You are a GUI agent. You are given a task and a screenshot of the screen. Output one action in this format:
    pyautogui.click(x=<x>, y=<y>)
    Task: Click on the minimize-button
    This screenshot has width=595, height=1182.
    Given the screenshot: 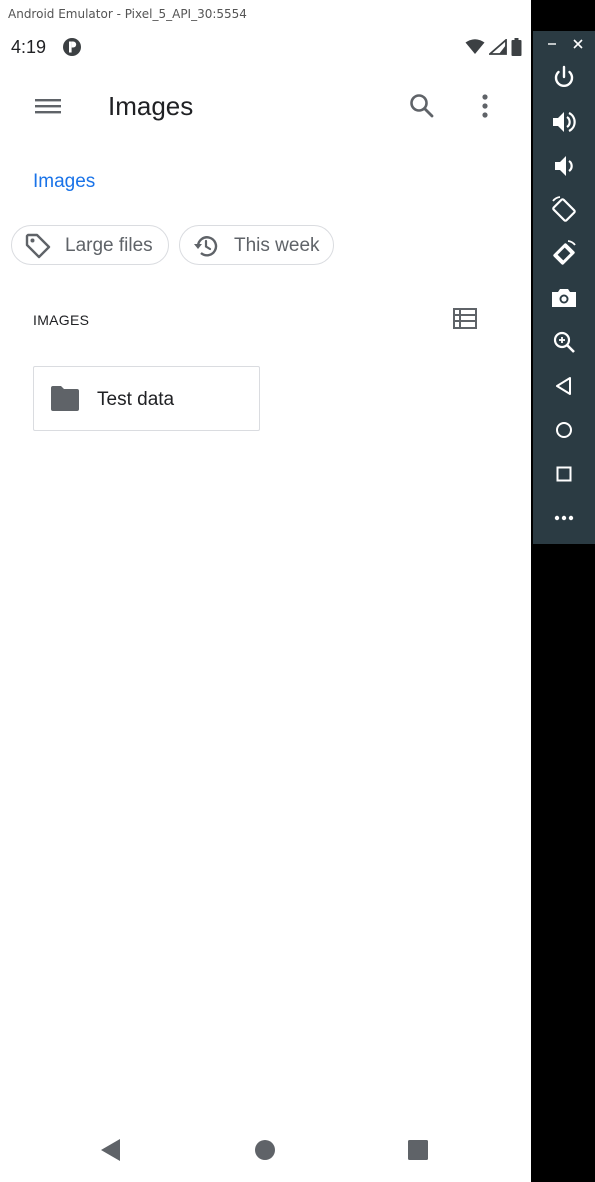 What is the action you would take?
    pyautogui.click(x=552, y=44)
    